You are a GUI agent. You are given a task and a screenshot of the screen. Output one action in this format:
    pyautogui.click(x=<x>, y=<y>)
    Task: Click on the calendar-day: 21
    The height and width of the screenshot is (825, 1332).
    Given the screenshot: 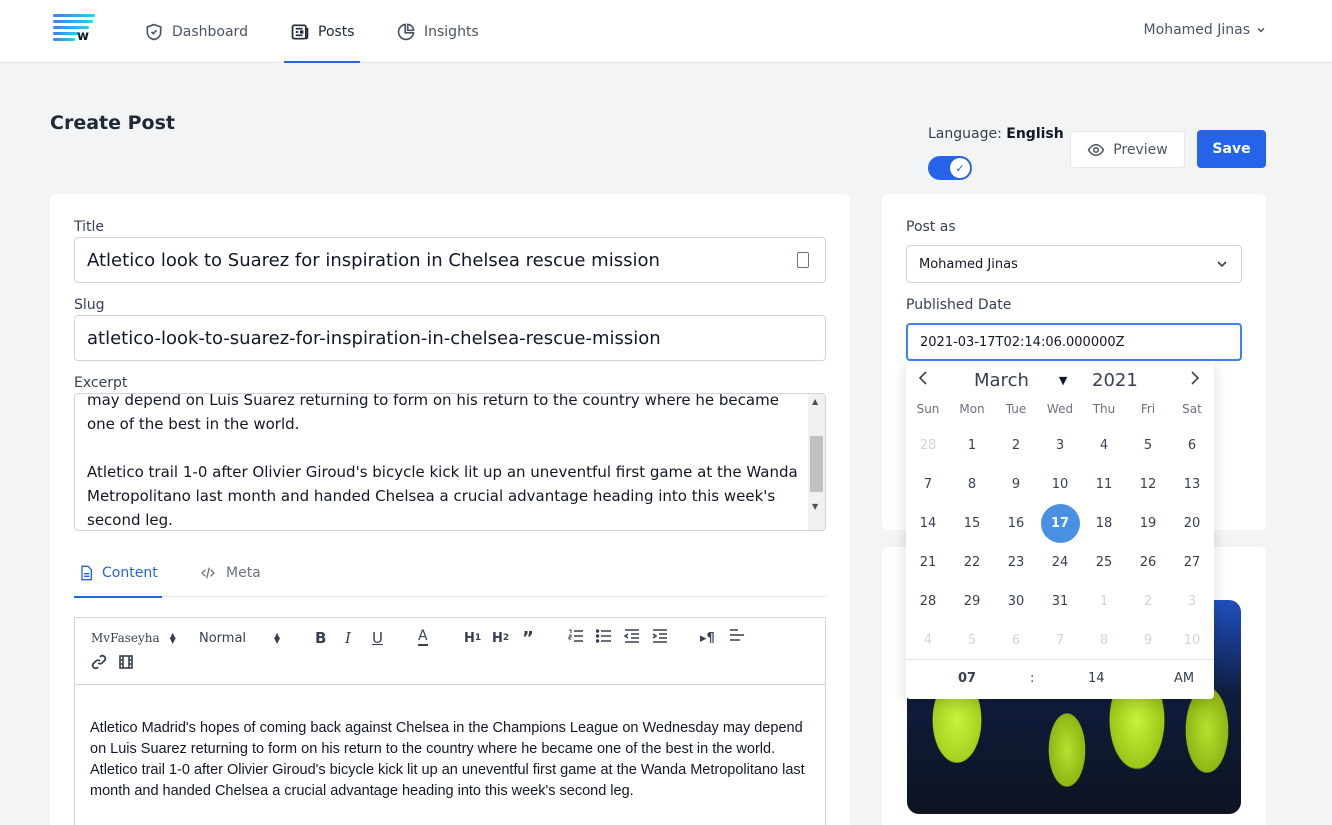 What is the action you would take?
    pyautogui.click(x=928, y=562)
    